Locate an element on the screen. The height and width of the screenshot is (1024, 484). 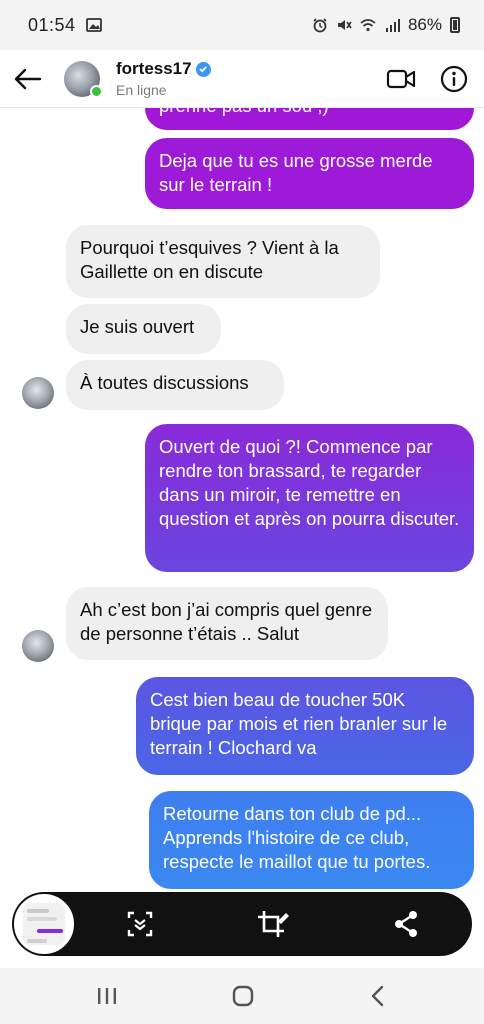
peer-info: fortess17 En ligne is located at coordinates (163, 78).